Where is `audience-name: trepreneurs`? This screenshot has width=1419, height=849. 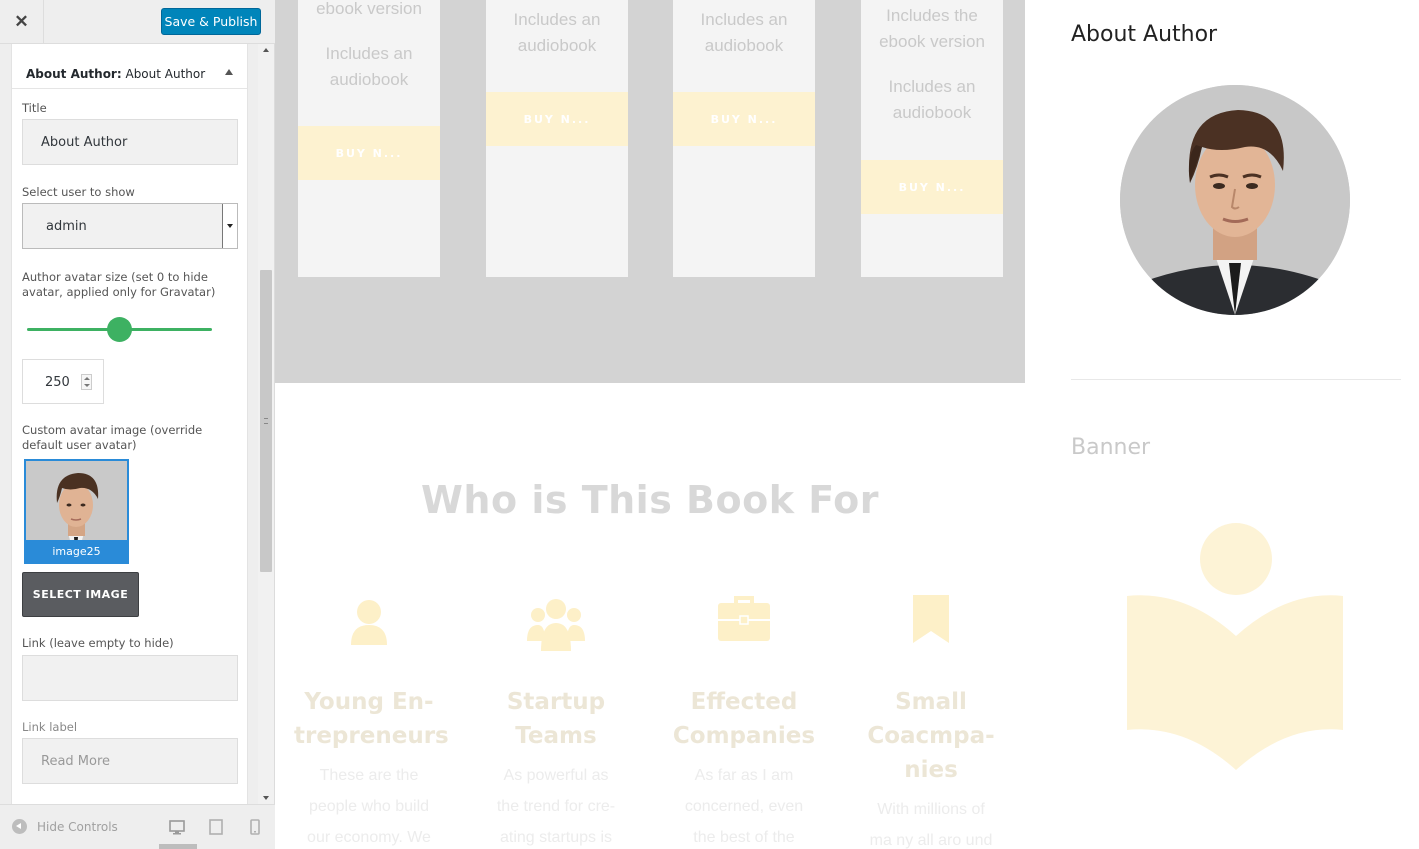
audience-name: trepreneurs is located at coordinates (371, 736).